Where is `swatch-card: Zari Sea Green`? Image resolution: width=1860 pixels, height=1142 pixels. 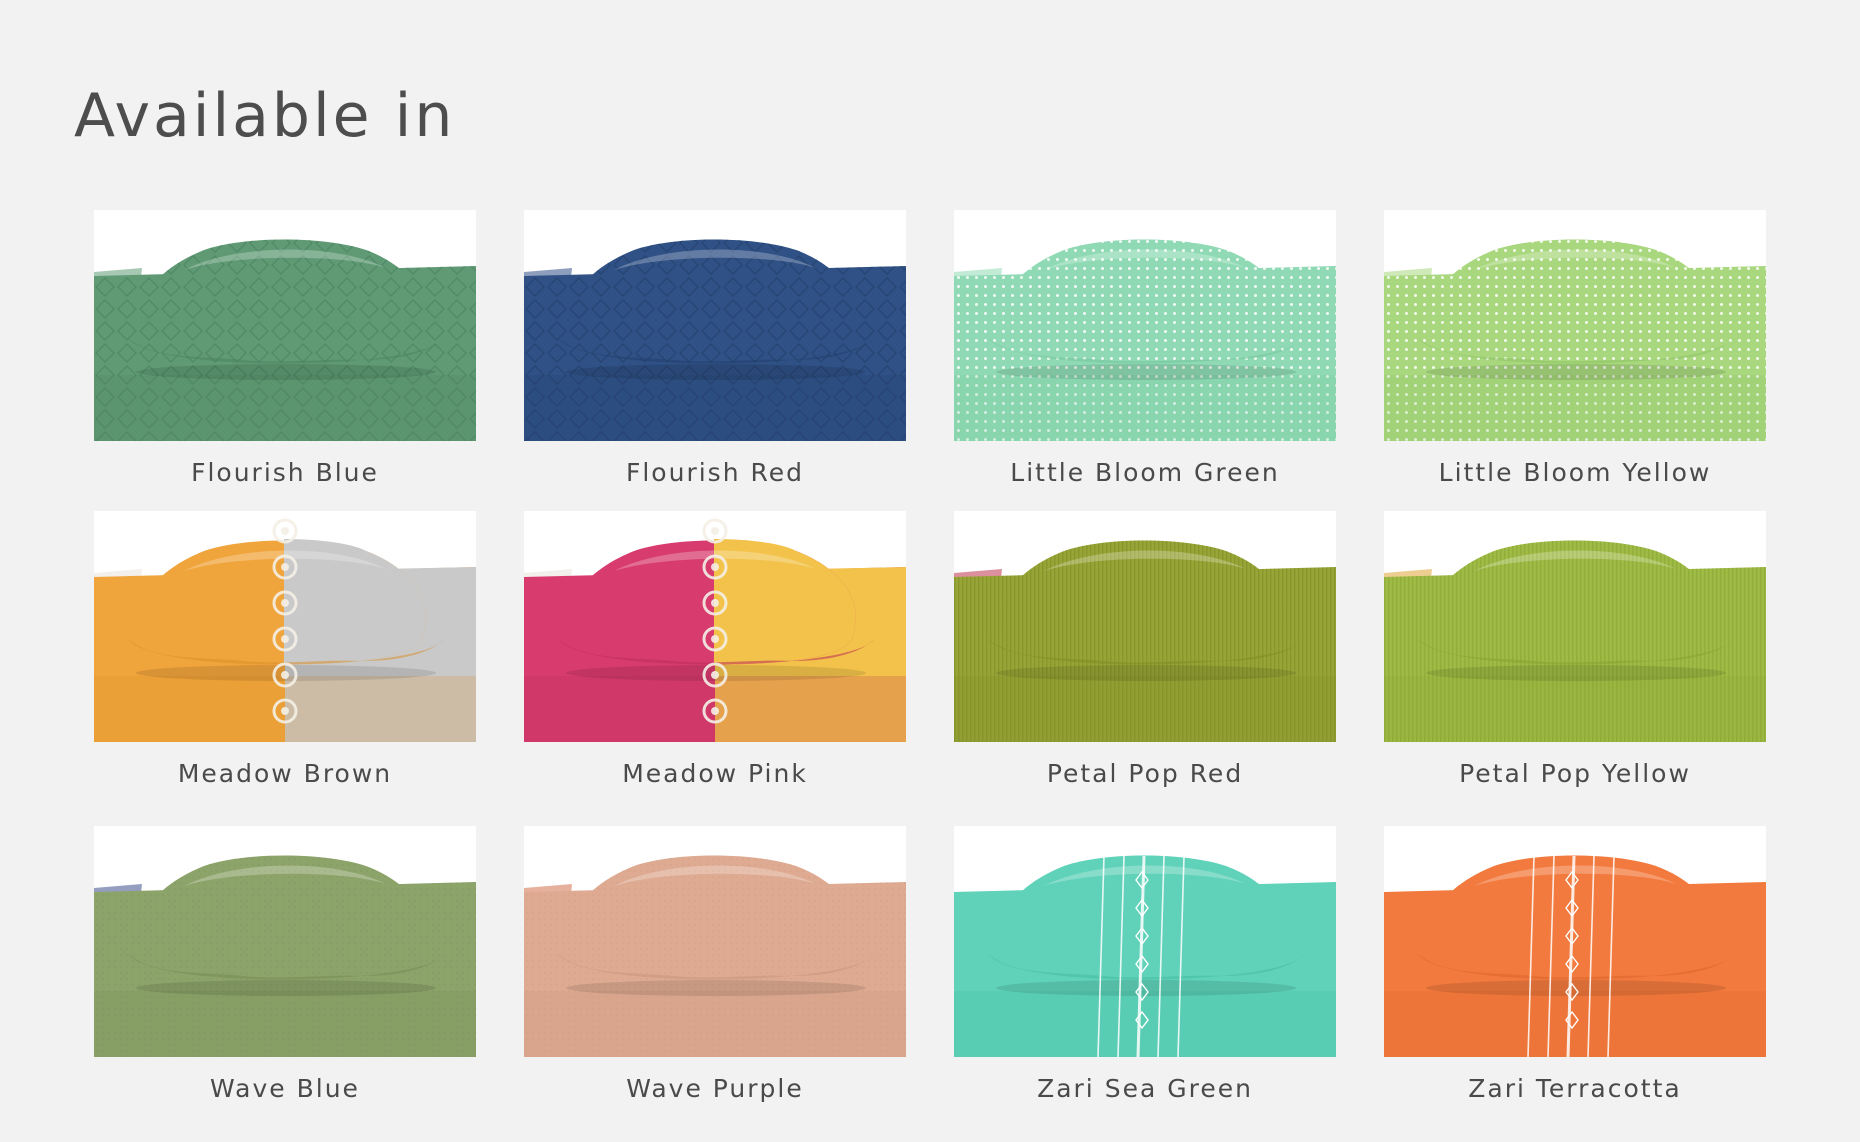
swatch-card: Zari Sea Green is located at coordinates (1145, 964).